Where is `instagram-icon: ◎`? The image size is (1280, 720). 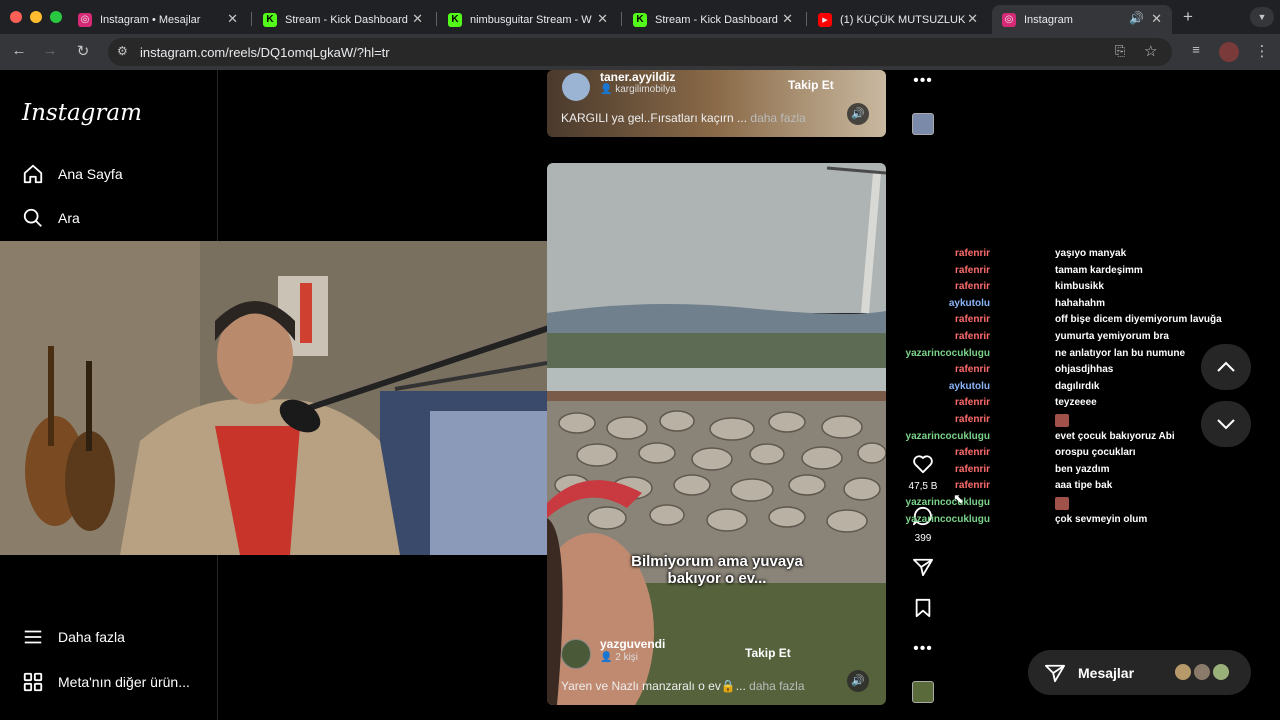 instagram-icon: ◎ is located at coordinates (1009, 19).